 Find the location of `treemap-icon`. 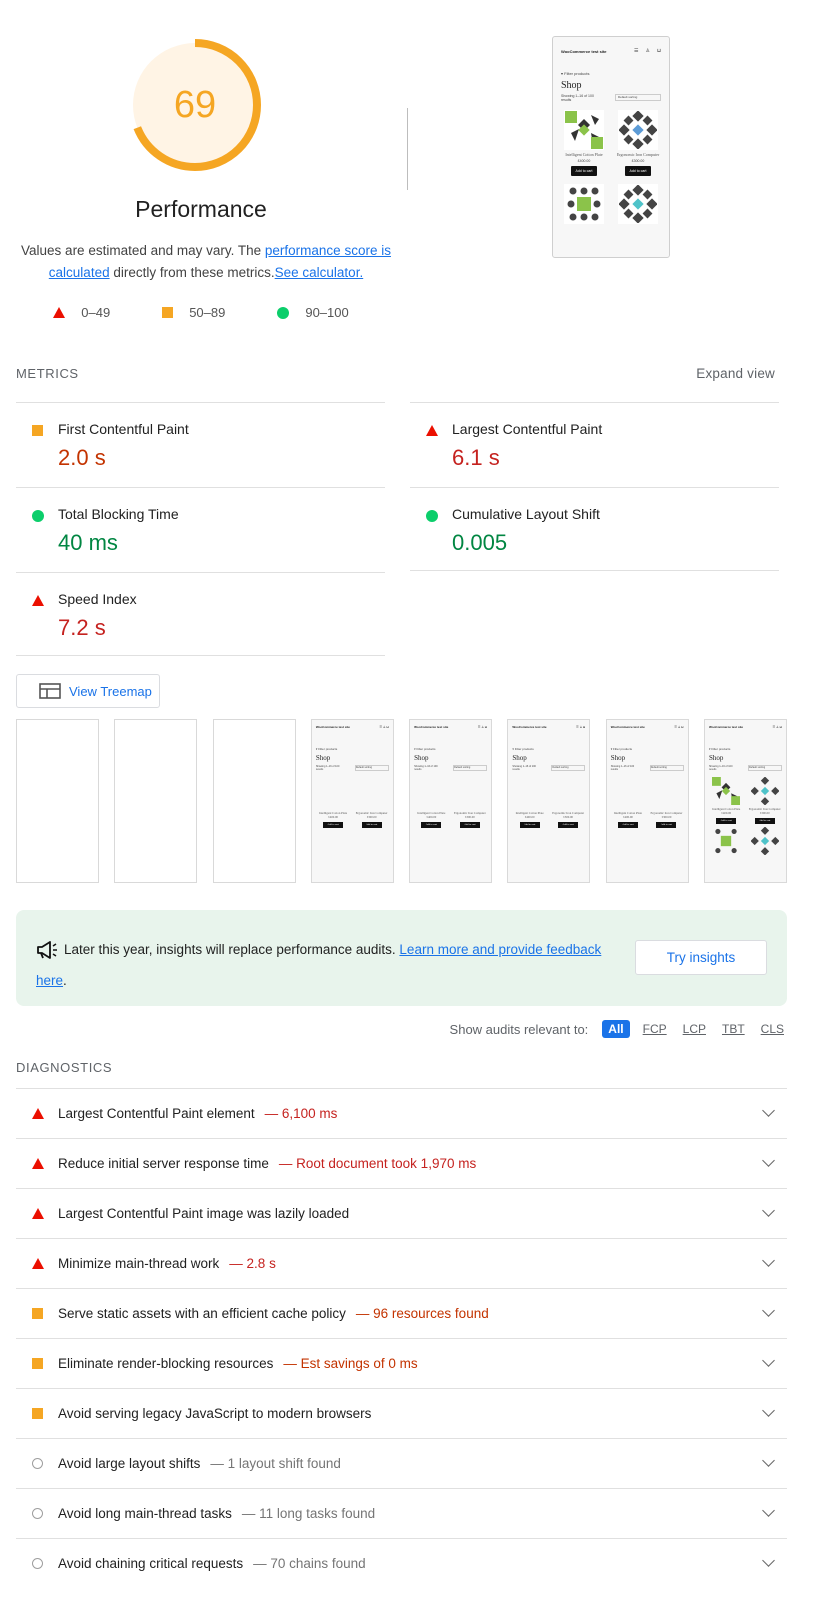

treemap-icon is located at coordinates (50, 691).